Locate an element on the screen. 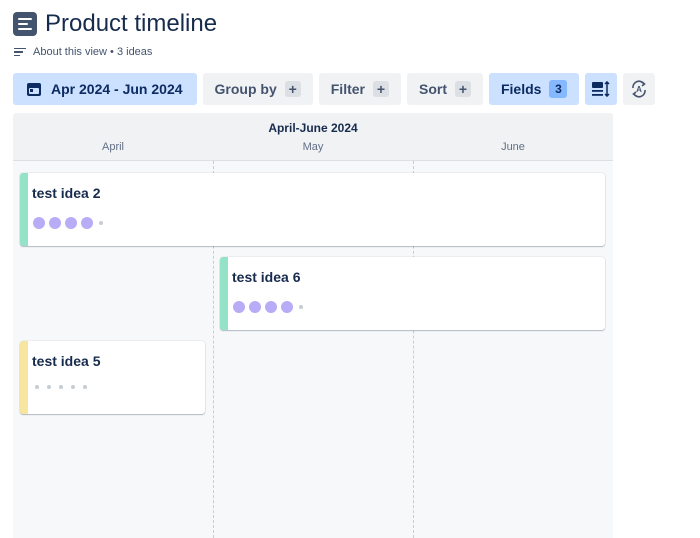 Image resolution: width=700 pixels, height=538 pixels. card-layout-icon is located at coordinates (601, 89).